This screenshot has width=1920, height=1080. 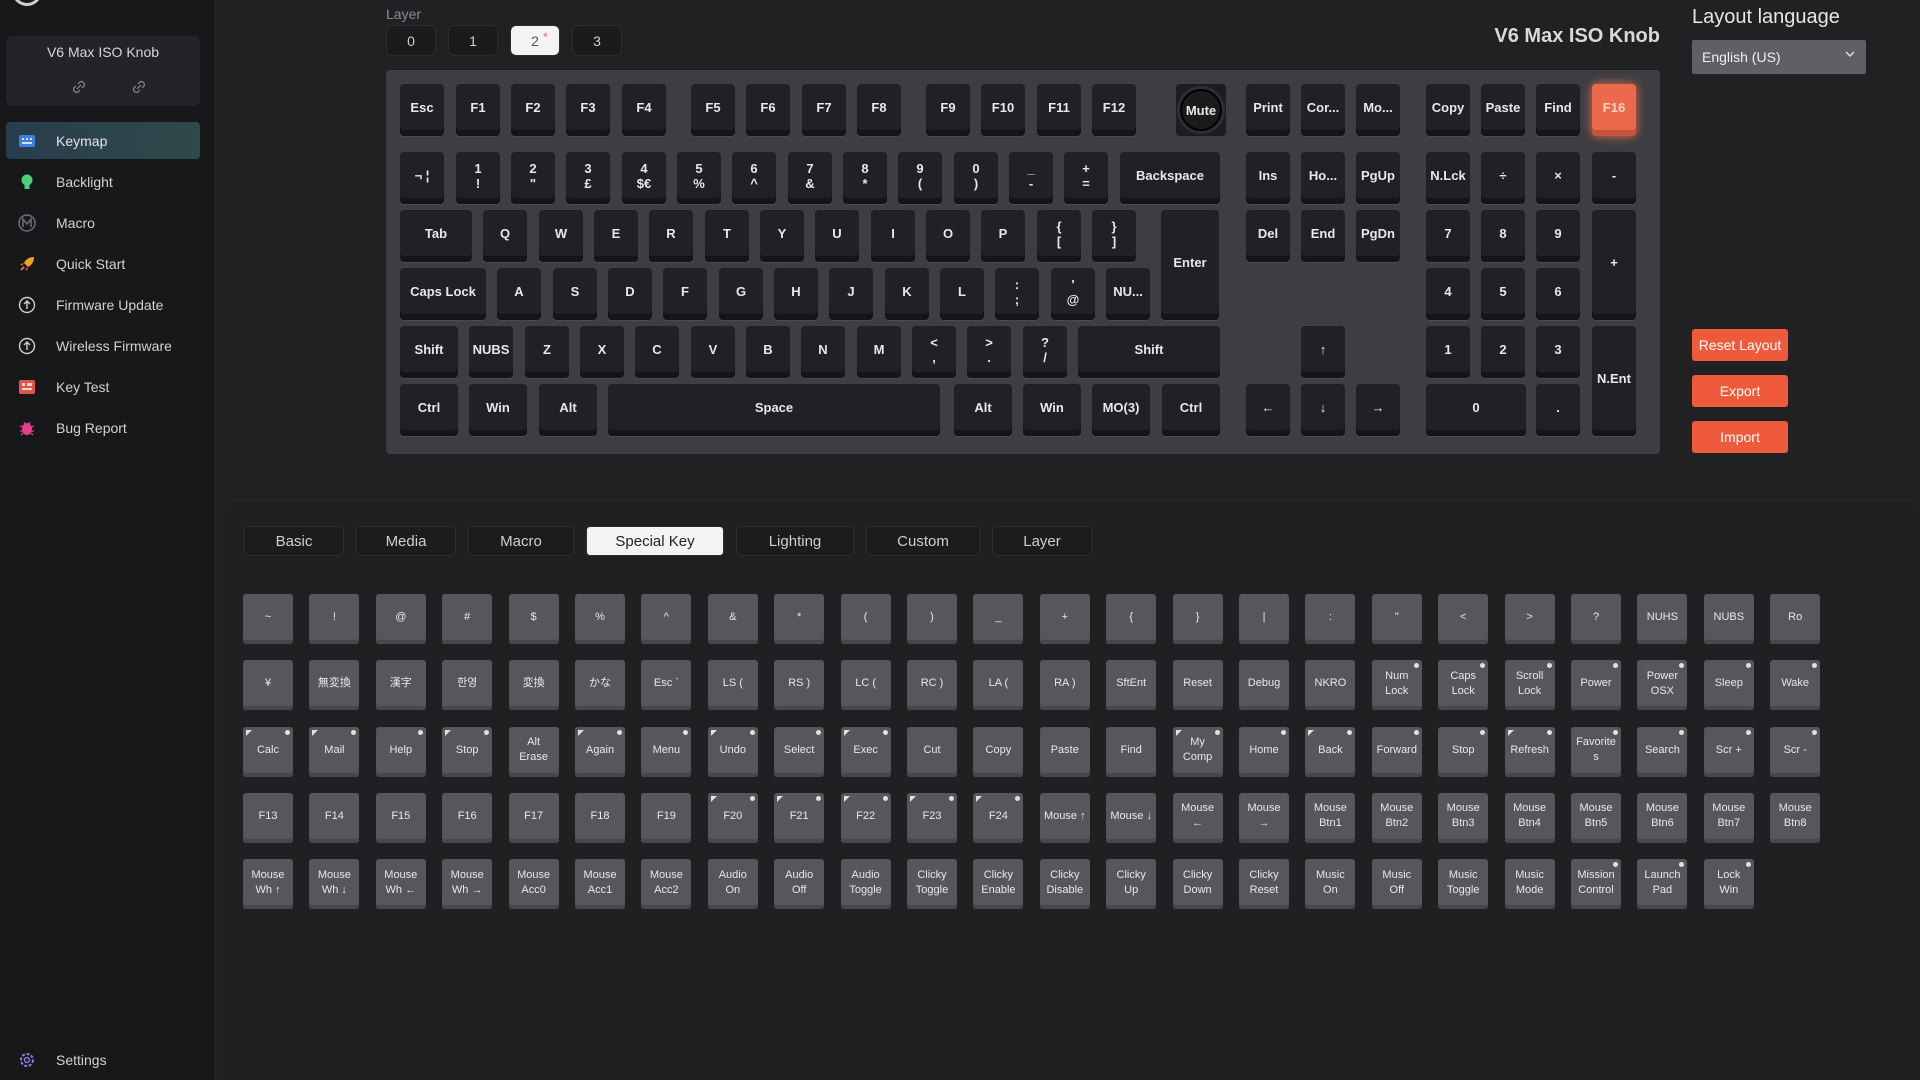 I want to click on special-key: Undo, so click(x=732, y=751).